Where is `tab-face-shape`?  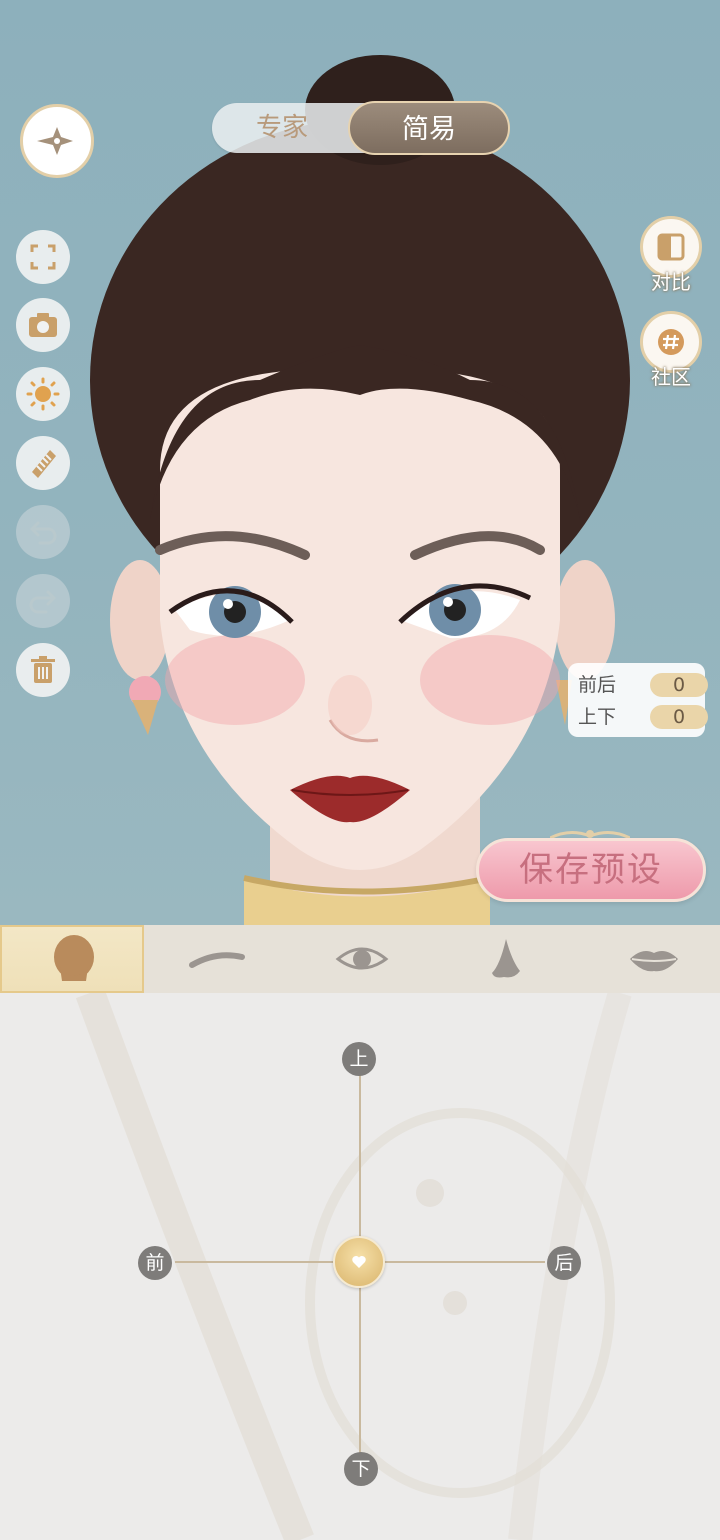
tab-face-shape is located at coordinates (72, 959).